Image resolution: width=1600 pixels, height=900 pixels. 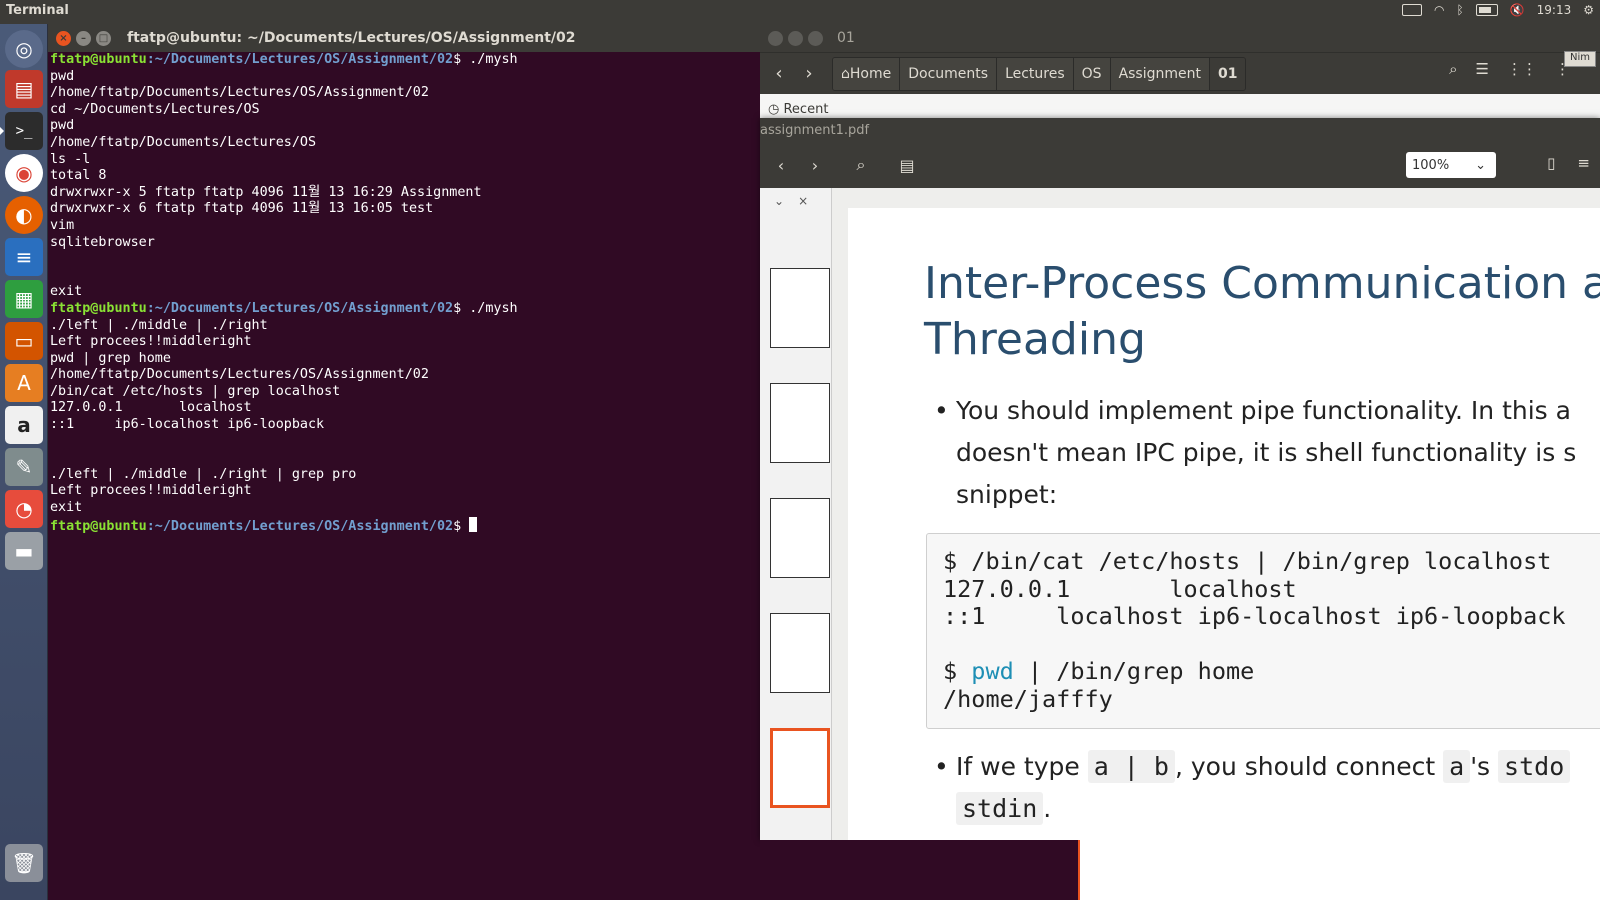 I want to click on chevron-down-icon: ⌄, so click(x=779, y=201).